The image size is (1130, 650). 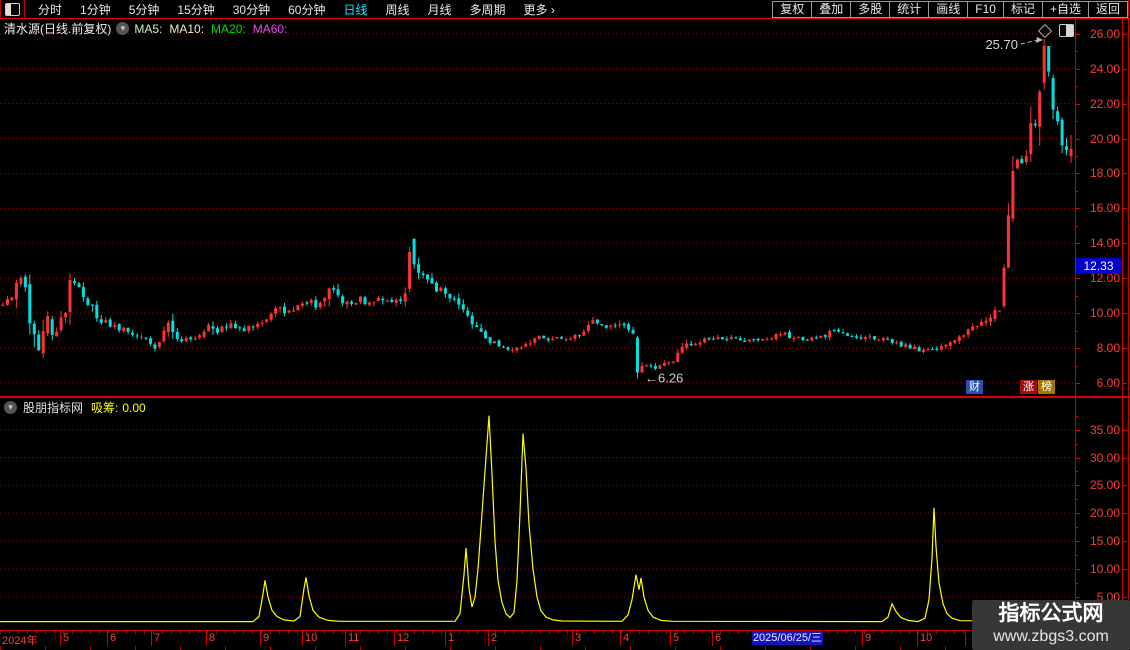 What do you see at coordinates (212, 638) in the screenshot?
I see `month-label: 8` at bounding box center [212, 638].